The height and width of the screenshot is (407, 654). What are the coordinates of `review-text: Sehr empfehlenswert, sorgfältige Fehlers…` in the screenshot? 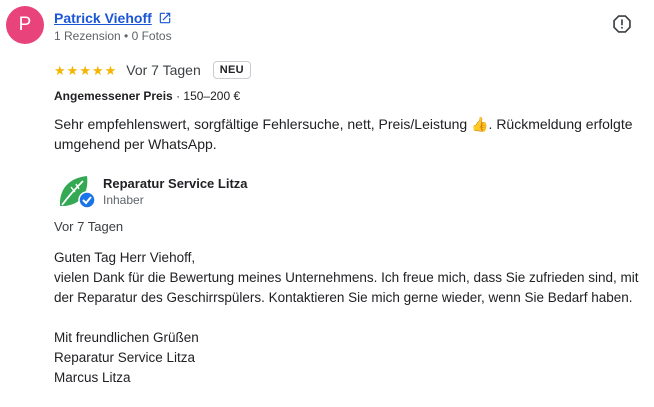 It's located at (343, 134).